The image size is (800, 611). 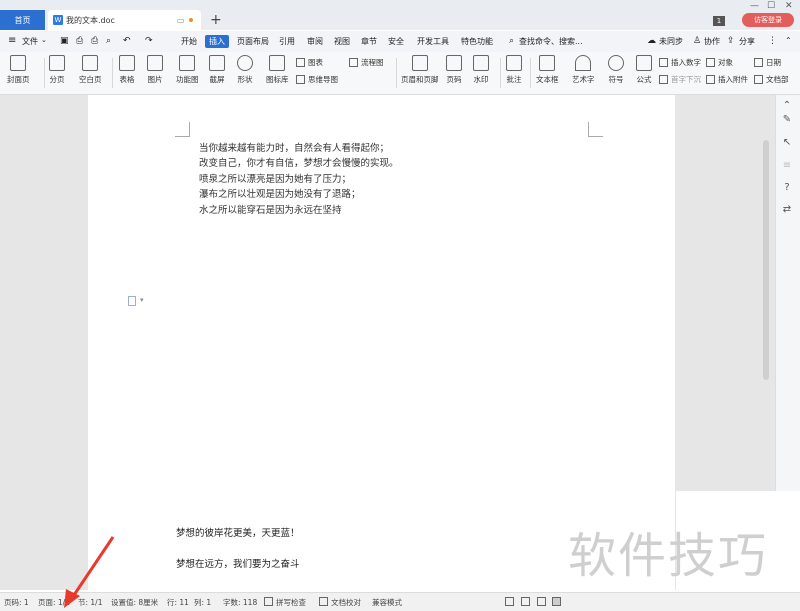 I want to click on arrow-shaft, so click(x=92, y=567).